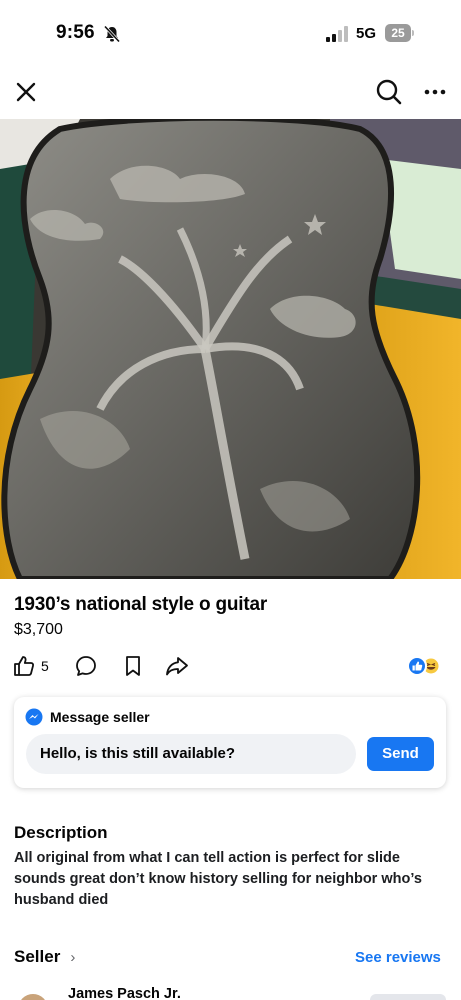 The height and width of the screenshot is (1000, 461). I want to click on message-seller-card: Message seller Send, so click(230, 742).